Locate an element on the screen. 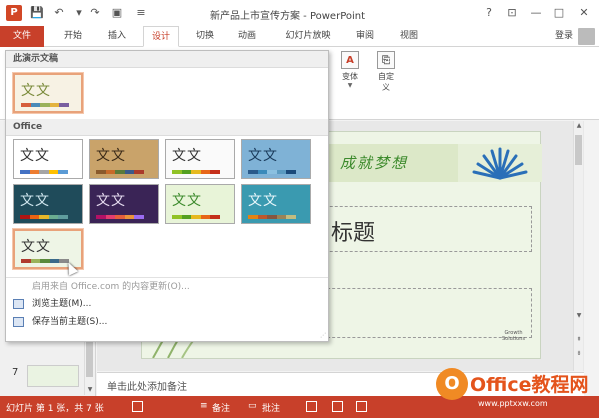 The image size is (599, 418). tab-slide-show: 幻灯片放映 is located at coordinates (308, 36).